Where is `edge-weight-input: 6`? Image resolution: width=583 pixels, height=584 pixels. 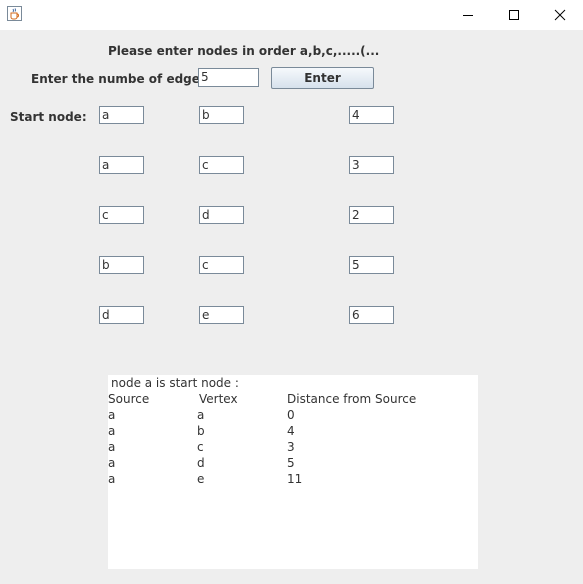 edge-weight-input: 6 is located at coordinates (371, 315).